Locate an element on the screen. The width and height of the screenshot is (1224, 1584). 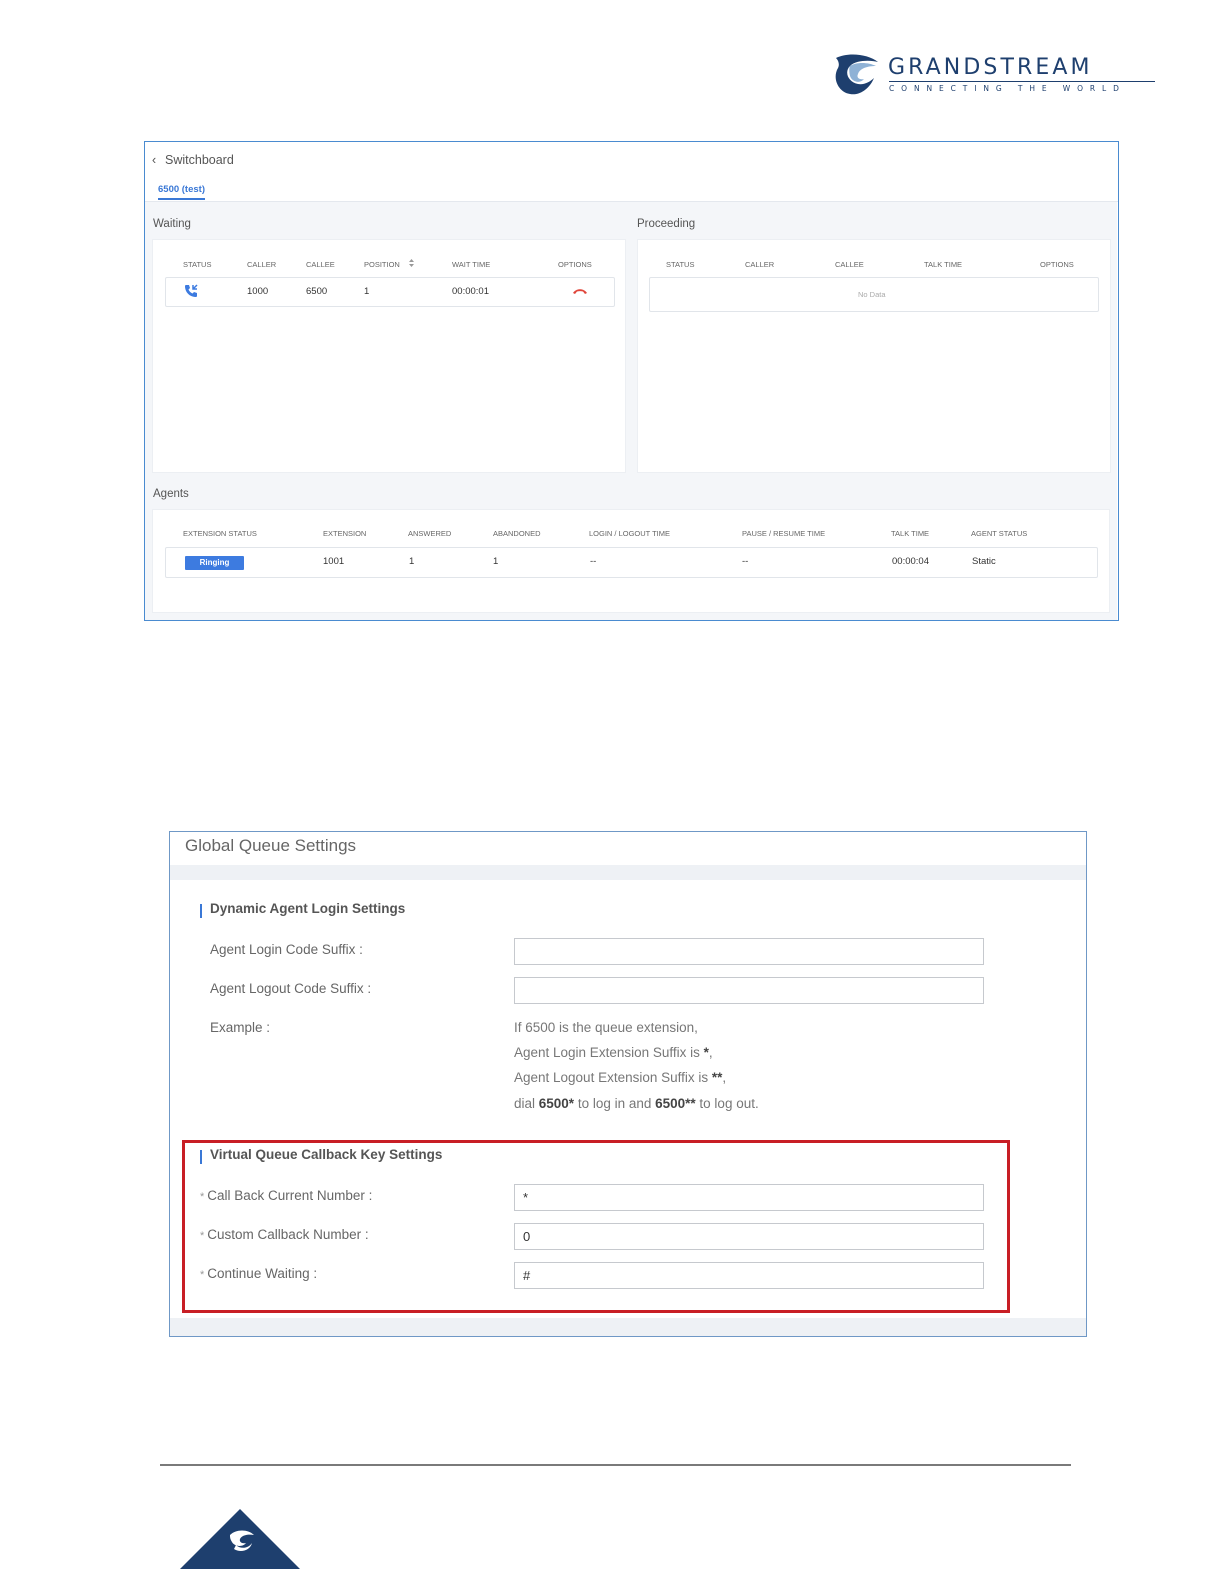
brand-tagline: CONNECTING THE WORLD is located at coordinates (1007, 88).